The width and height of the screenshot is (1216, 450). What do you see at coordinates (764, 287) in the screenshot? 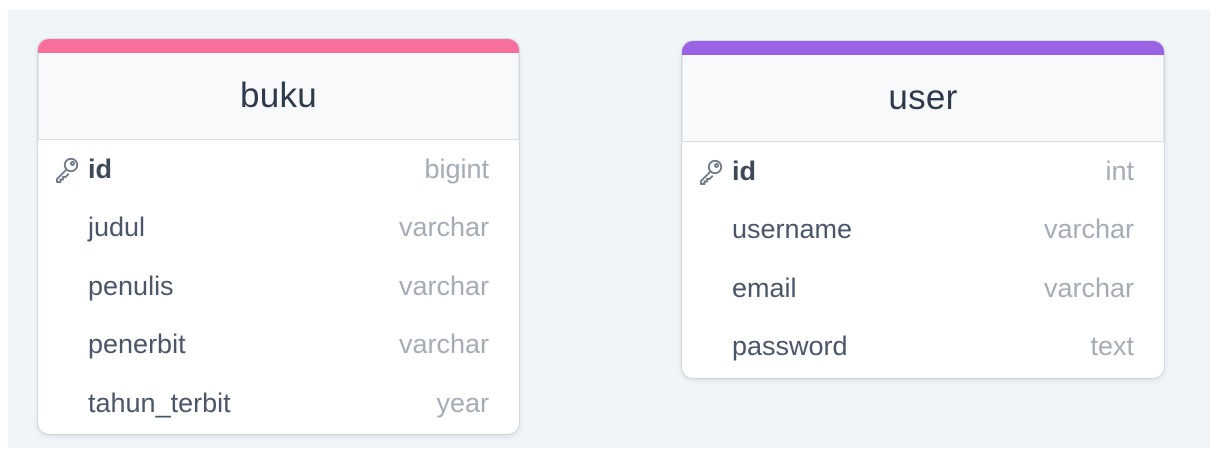
I see `column-name: email` at bounding box center [764, 287].